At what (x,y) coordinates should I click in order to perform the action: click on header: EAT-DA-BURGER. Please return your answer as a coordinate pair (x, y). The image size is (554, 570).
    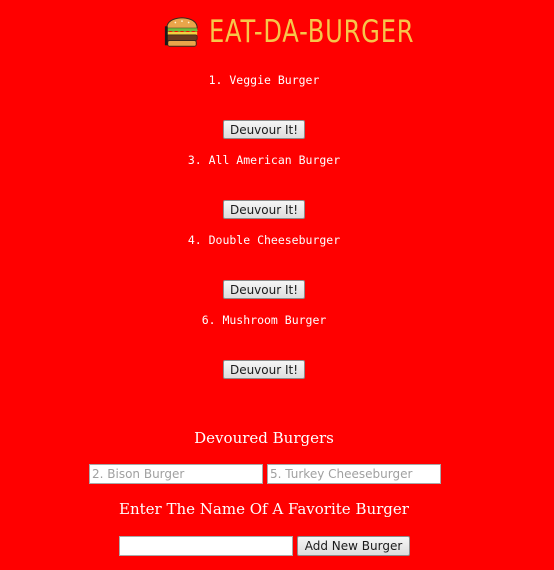
    Looking at the image, I should click on (277, 32).